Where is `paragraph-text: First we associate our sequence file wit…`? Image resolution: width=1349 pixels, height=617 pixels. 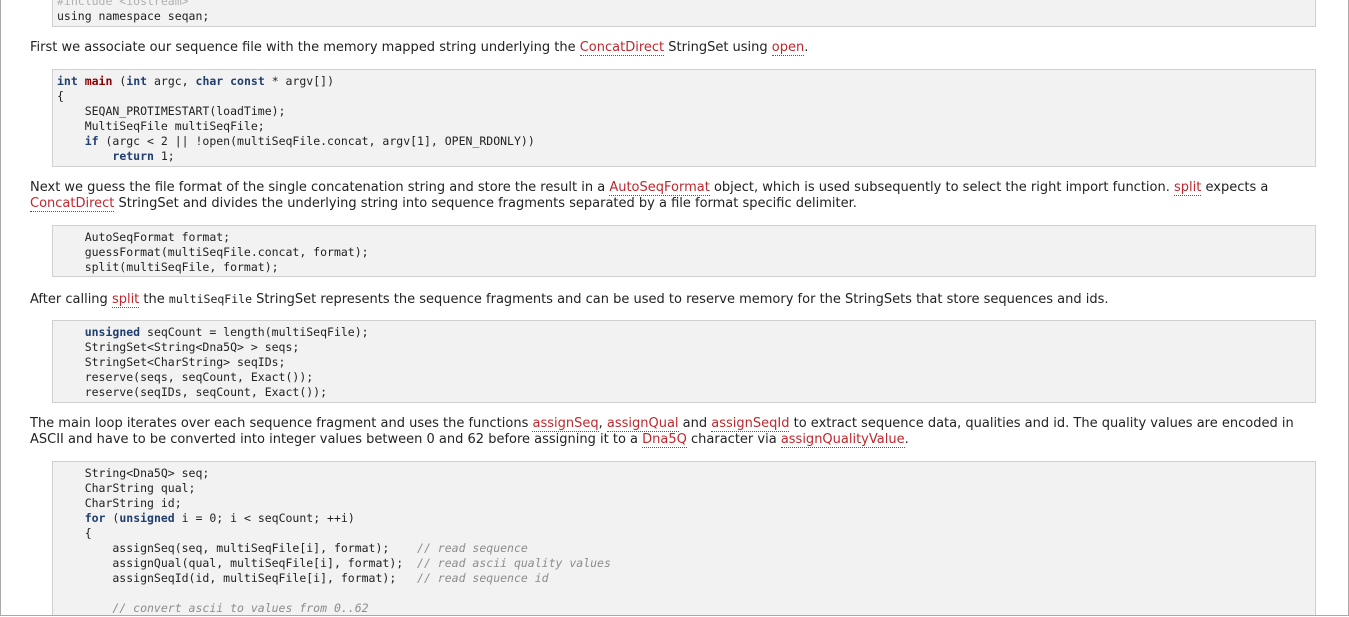 paragraph-text: First we associate our sequence file wit… is located at coordinates (305, 47).